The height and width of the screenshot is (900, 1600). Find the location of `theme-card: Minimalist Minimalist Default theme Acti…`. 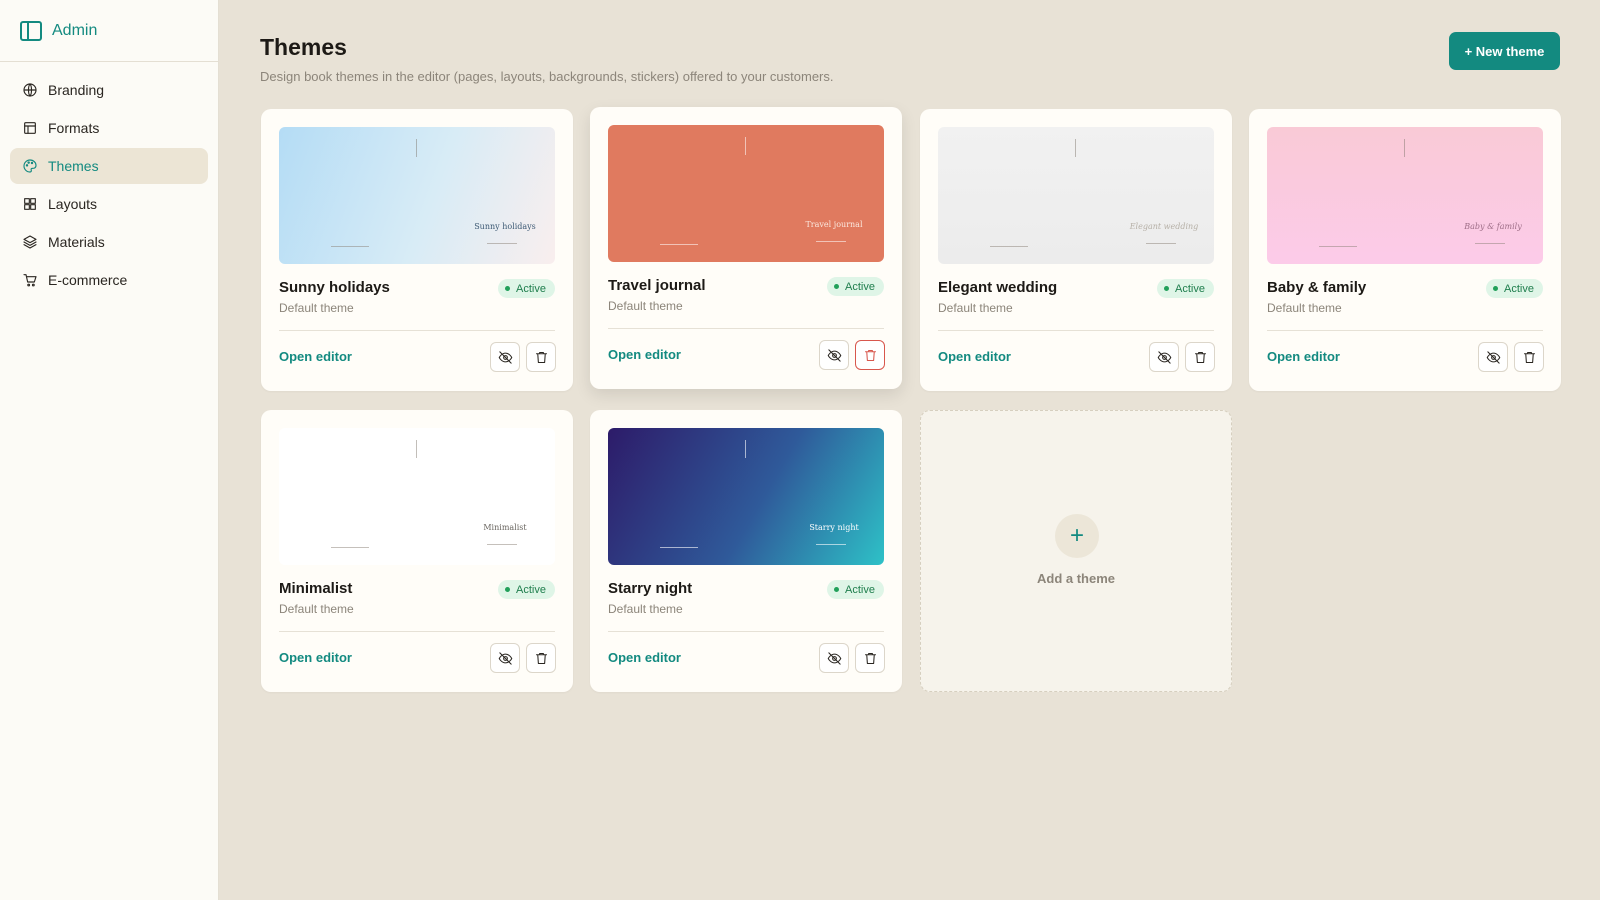

theme-card: Minimalist Minimalist Default theme Acti… is located at coordinates (417, 551).